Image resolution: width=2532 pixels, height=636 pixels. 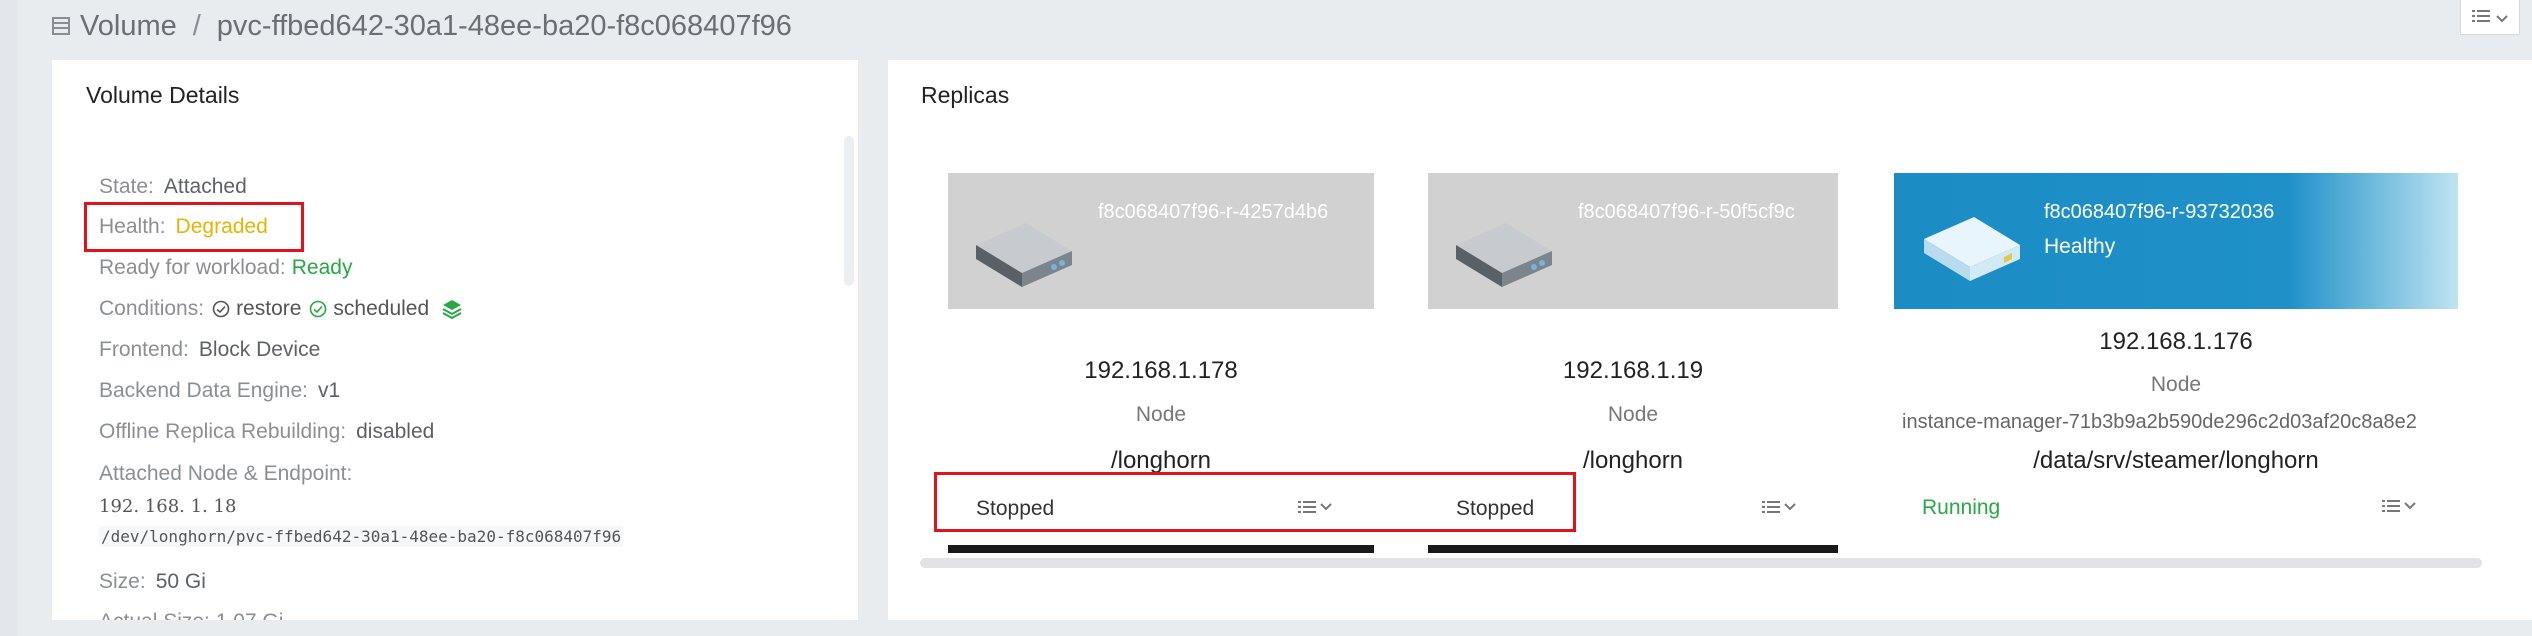 I want to click on actual-size-row: Actual Size: 1.07 Gi, so click(x=191, y=615).